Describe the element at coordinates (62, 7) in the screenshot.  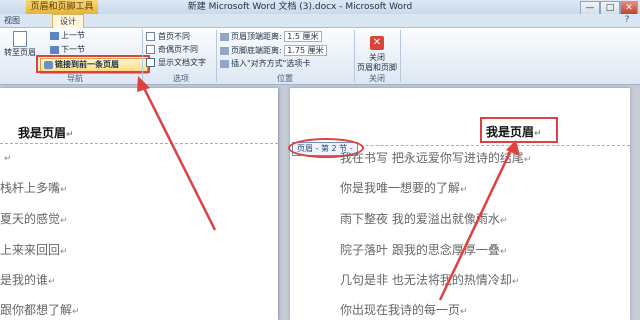
I see `contextual-tab-header-footer-tools: 页眉和页脚工具` at that location.